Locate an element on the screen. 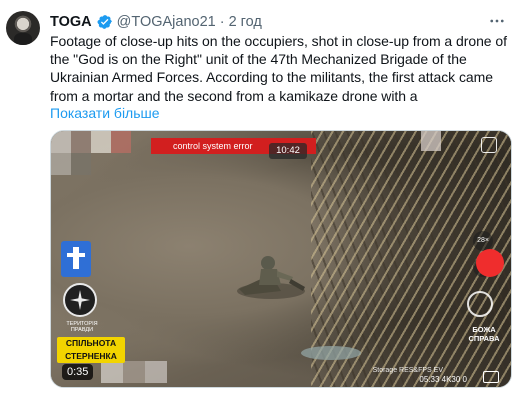 Image resolution: width=518 pixels, height=401 pixels. tweet-header: TOGA @TOGAjano21 · 2 год is located at coordinates (156, 22).